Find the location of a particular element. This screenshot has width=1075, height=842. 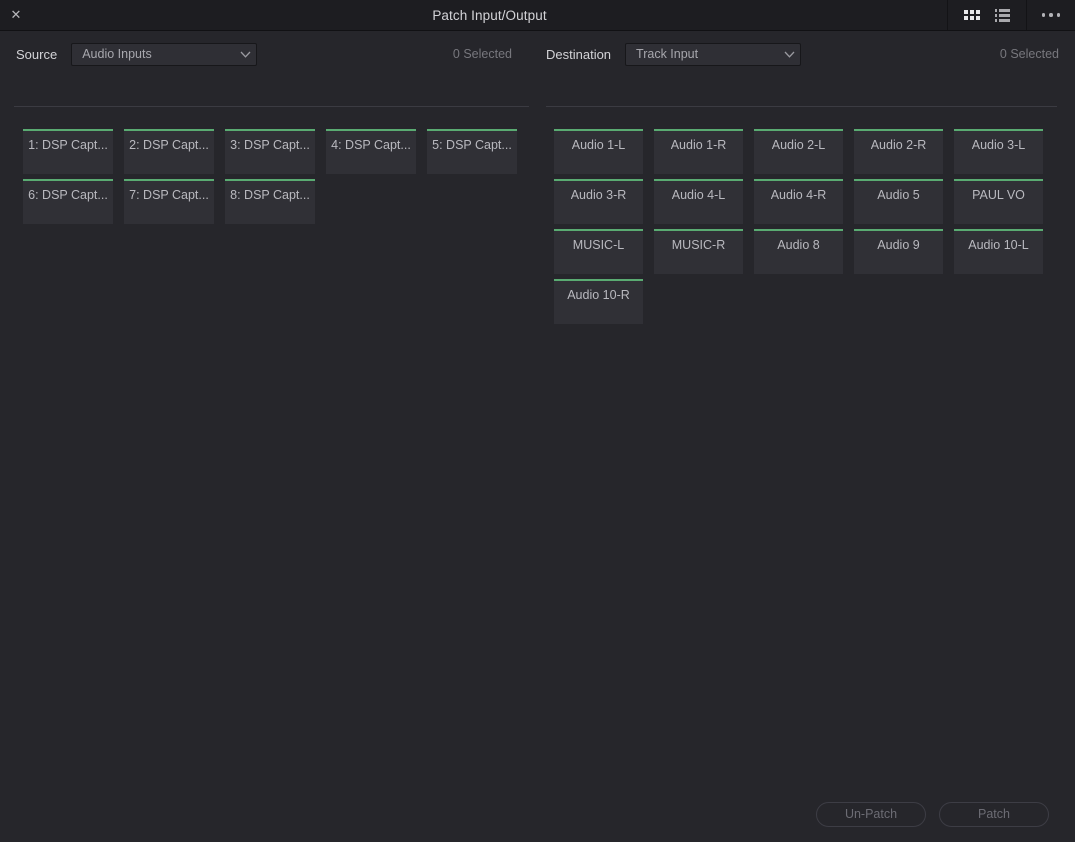

destination-card: Audio 9 is located at coordinates (898, 251).